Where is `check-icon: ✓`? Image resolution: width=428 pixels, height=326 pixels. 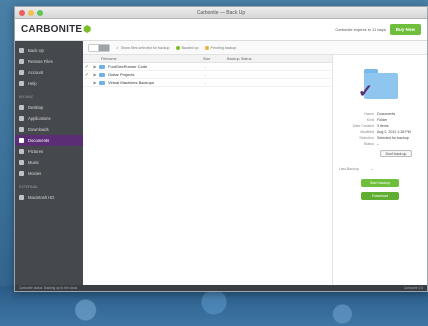
check-icon: ✓ is located at coordinates (118, 47).